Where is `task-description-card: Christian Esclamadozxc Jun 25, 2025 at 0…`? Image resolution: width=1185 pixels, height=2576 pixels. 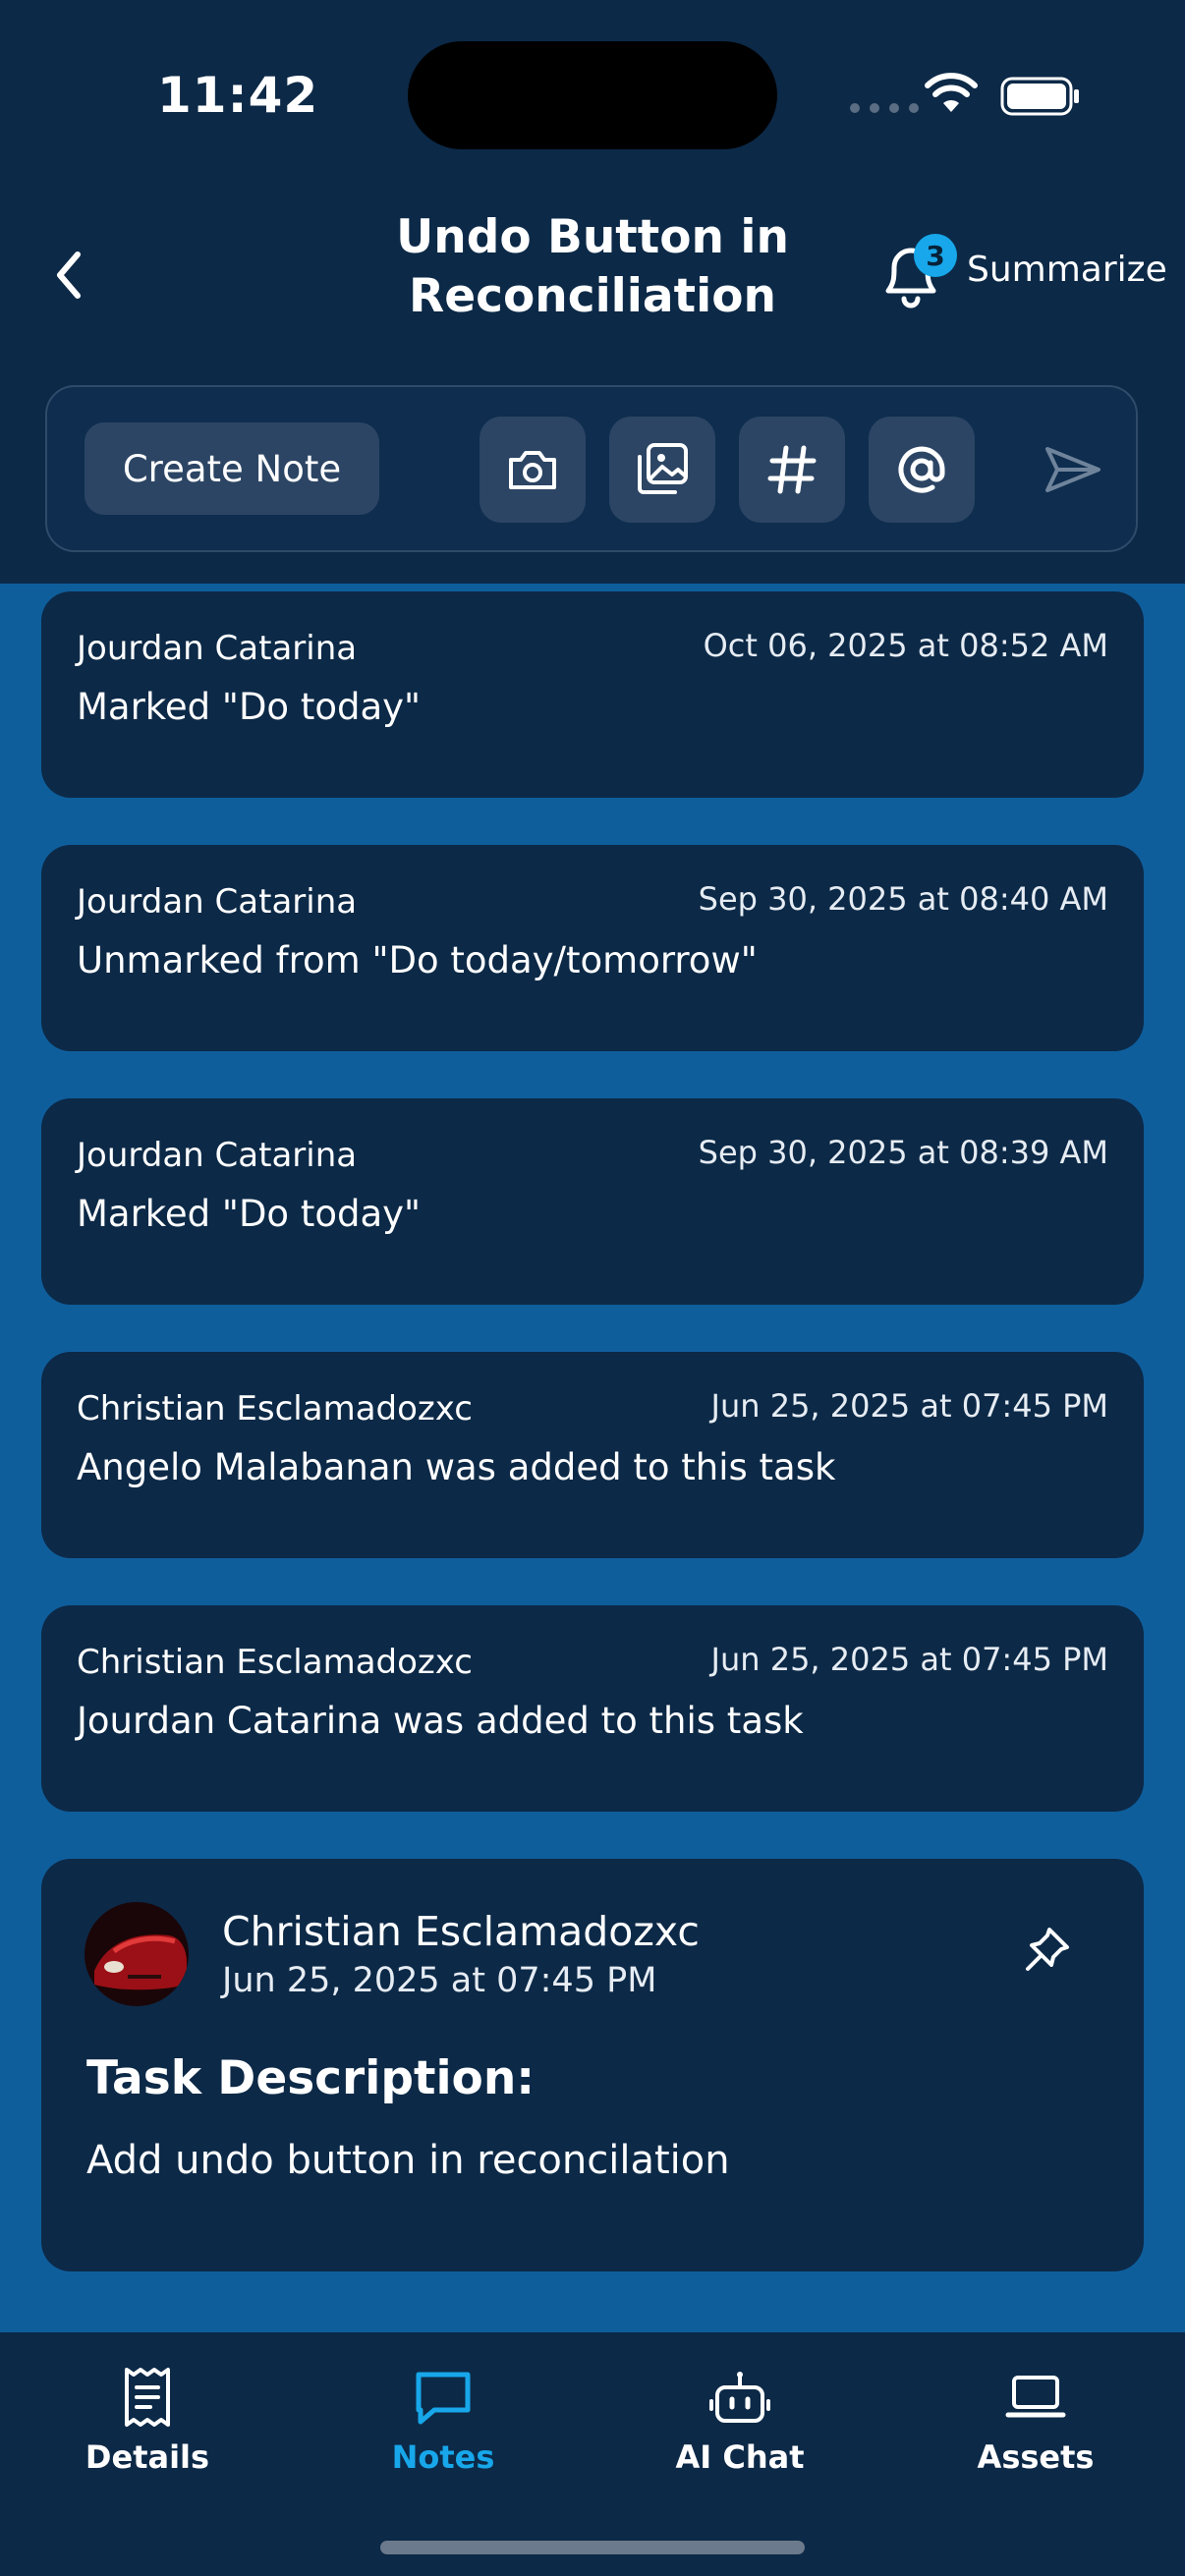 task-description-card: Christian Esclamadozxc Jun 25, 2025 at 0… is located at coordinates (592, 2065).